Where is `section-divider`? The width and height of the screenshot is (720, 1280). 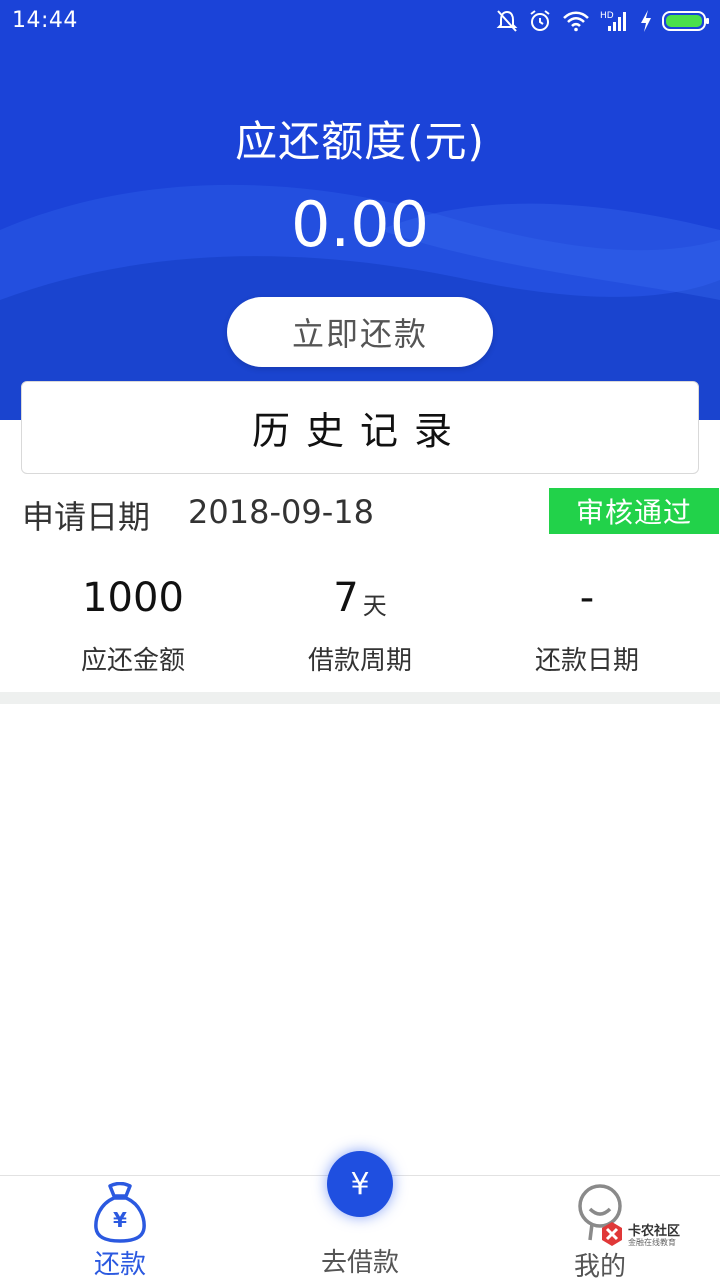
section-divider is located at coordinates (360, 698).